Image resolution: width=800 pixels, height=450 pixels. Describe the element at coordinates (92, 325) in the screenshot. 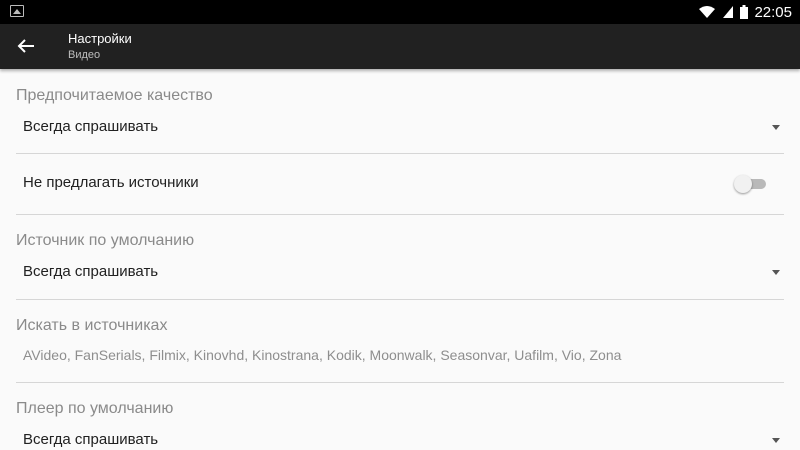

I see `search-in-sources-label: Искать в источниках` at that location.